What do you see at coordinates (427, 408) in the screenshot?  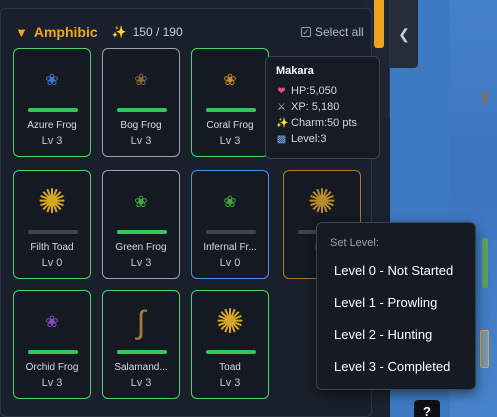 I see `help-button: ?` at bounding box center [427, 408].